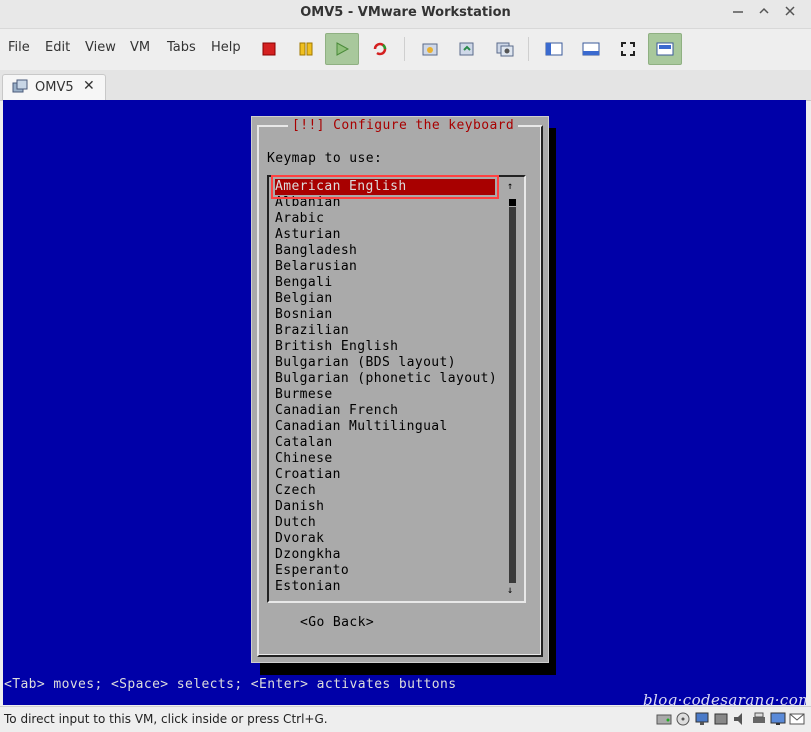 This screenshot has height=732, width=811. What do you see at coordinates (467, 49) in the screenshot?
I see `revert-snapshot-icon` at bounding box center [467, 49].